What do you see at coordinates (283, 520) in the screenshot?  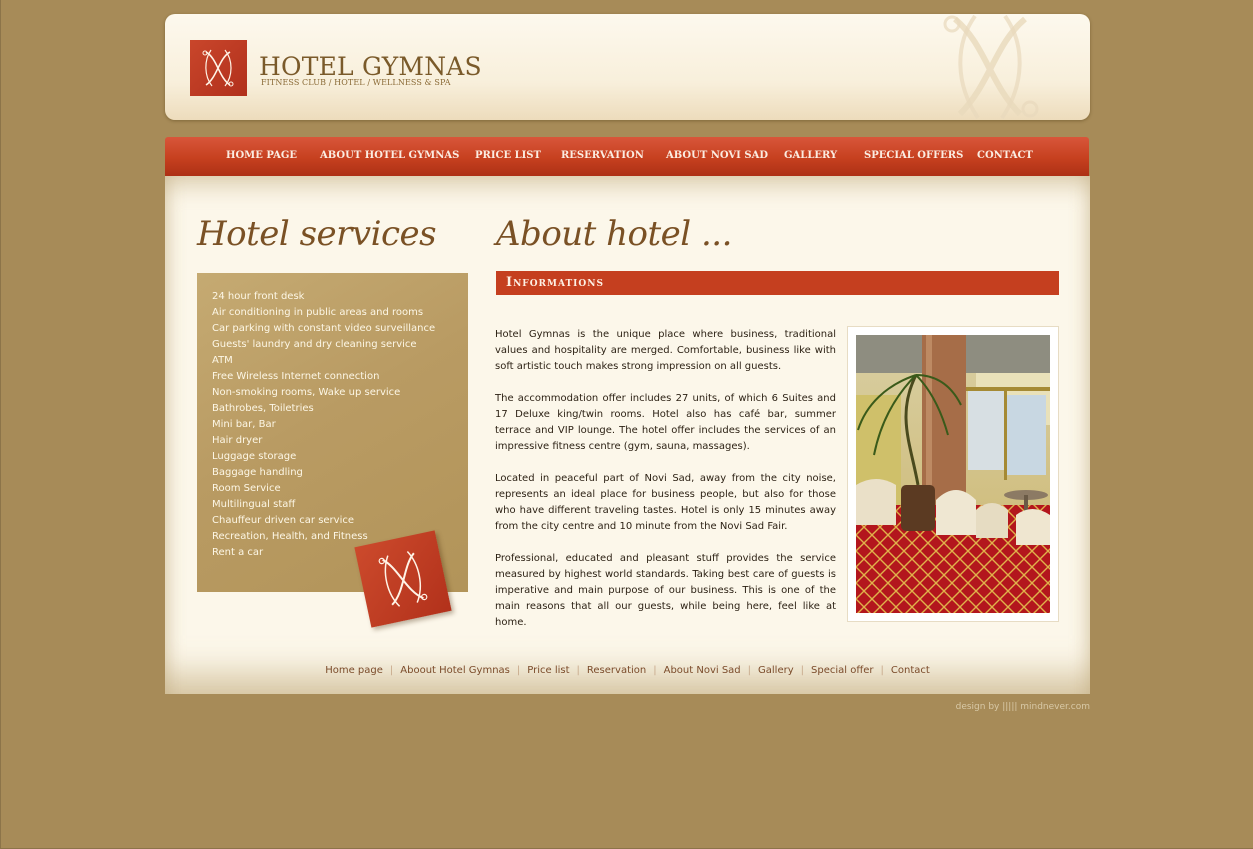 I see `service-item: Chauffeur driven car service` at bounding box center [283, 520].